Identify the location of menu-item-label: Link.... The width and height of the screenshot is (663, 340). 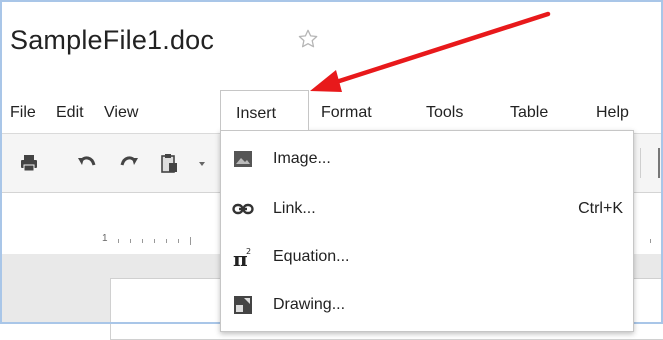
(294, 208).